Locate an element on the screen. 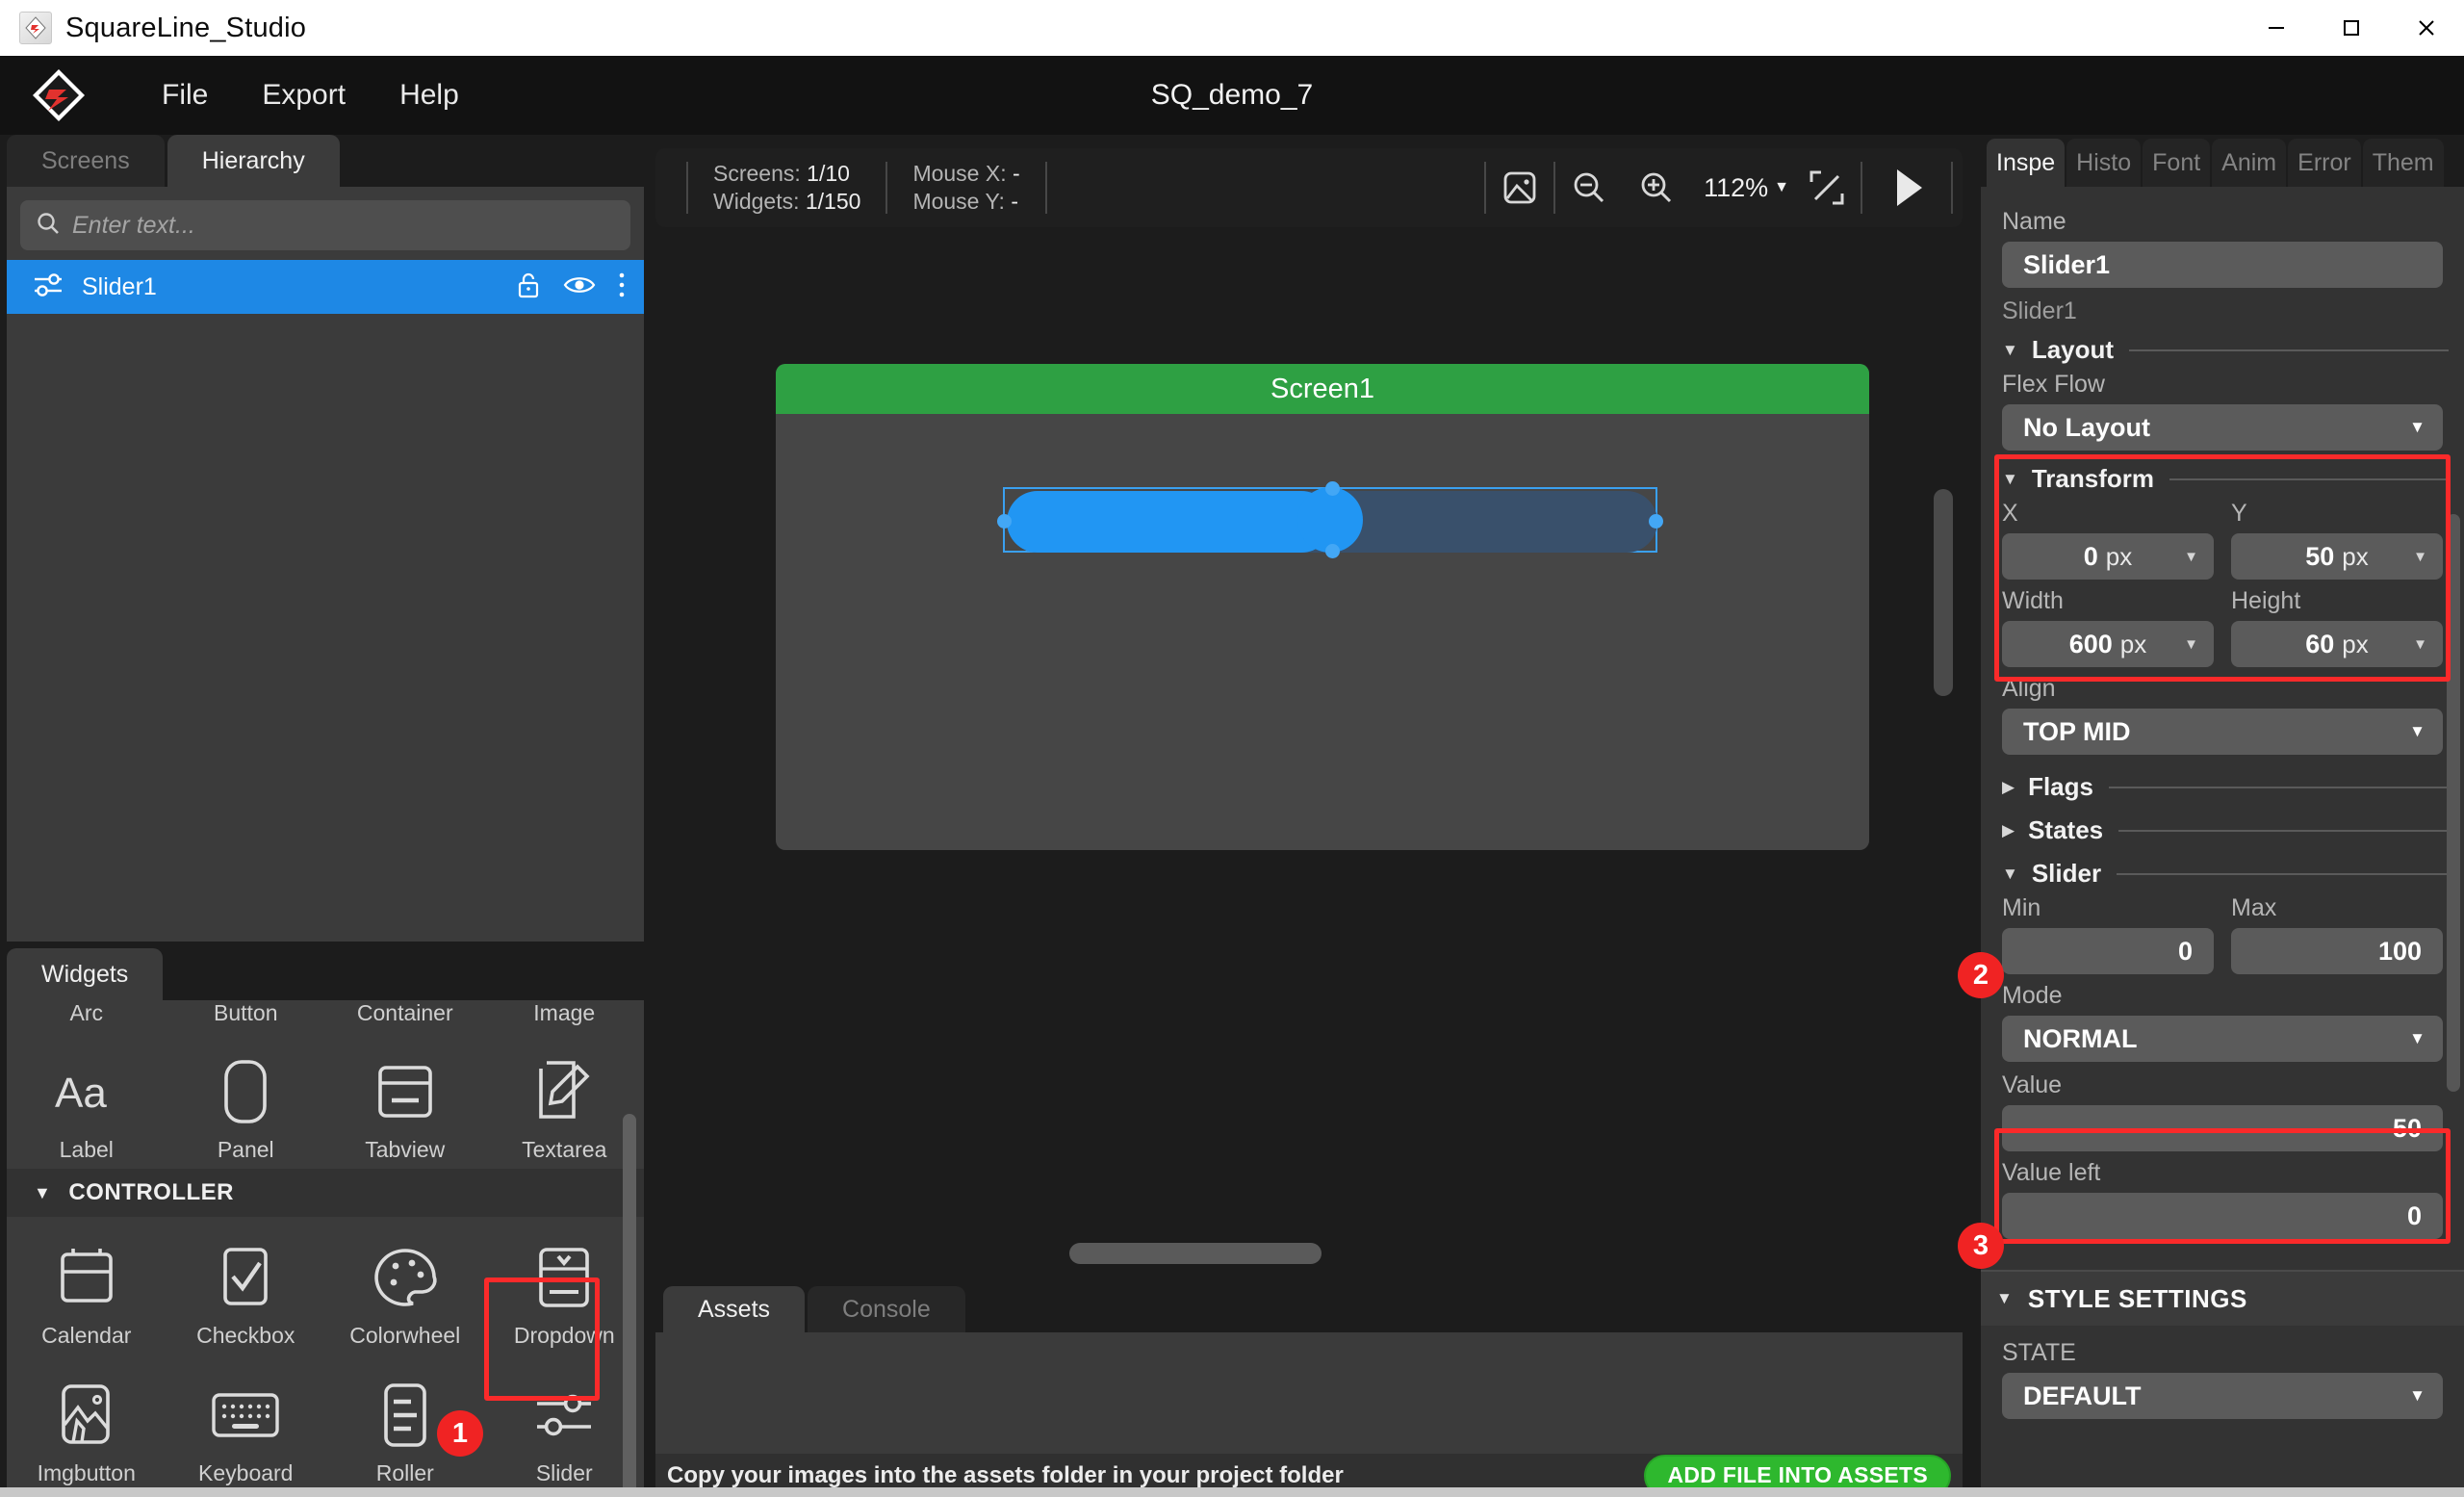 This screenshot has height=1497, width=2464. tab-hierarchy: Hierarchy is located at coordinates (253, 161).